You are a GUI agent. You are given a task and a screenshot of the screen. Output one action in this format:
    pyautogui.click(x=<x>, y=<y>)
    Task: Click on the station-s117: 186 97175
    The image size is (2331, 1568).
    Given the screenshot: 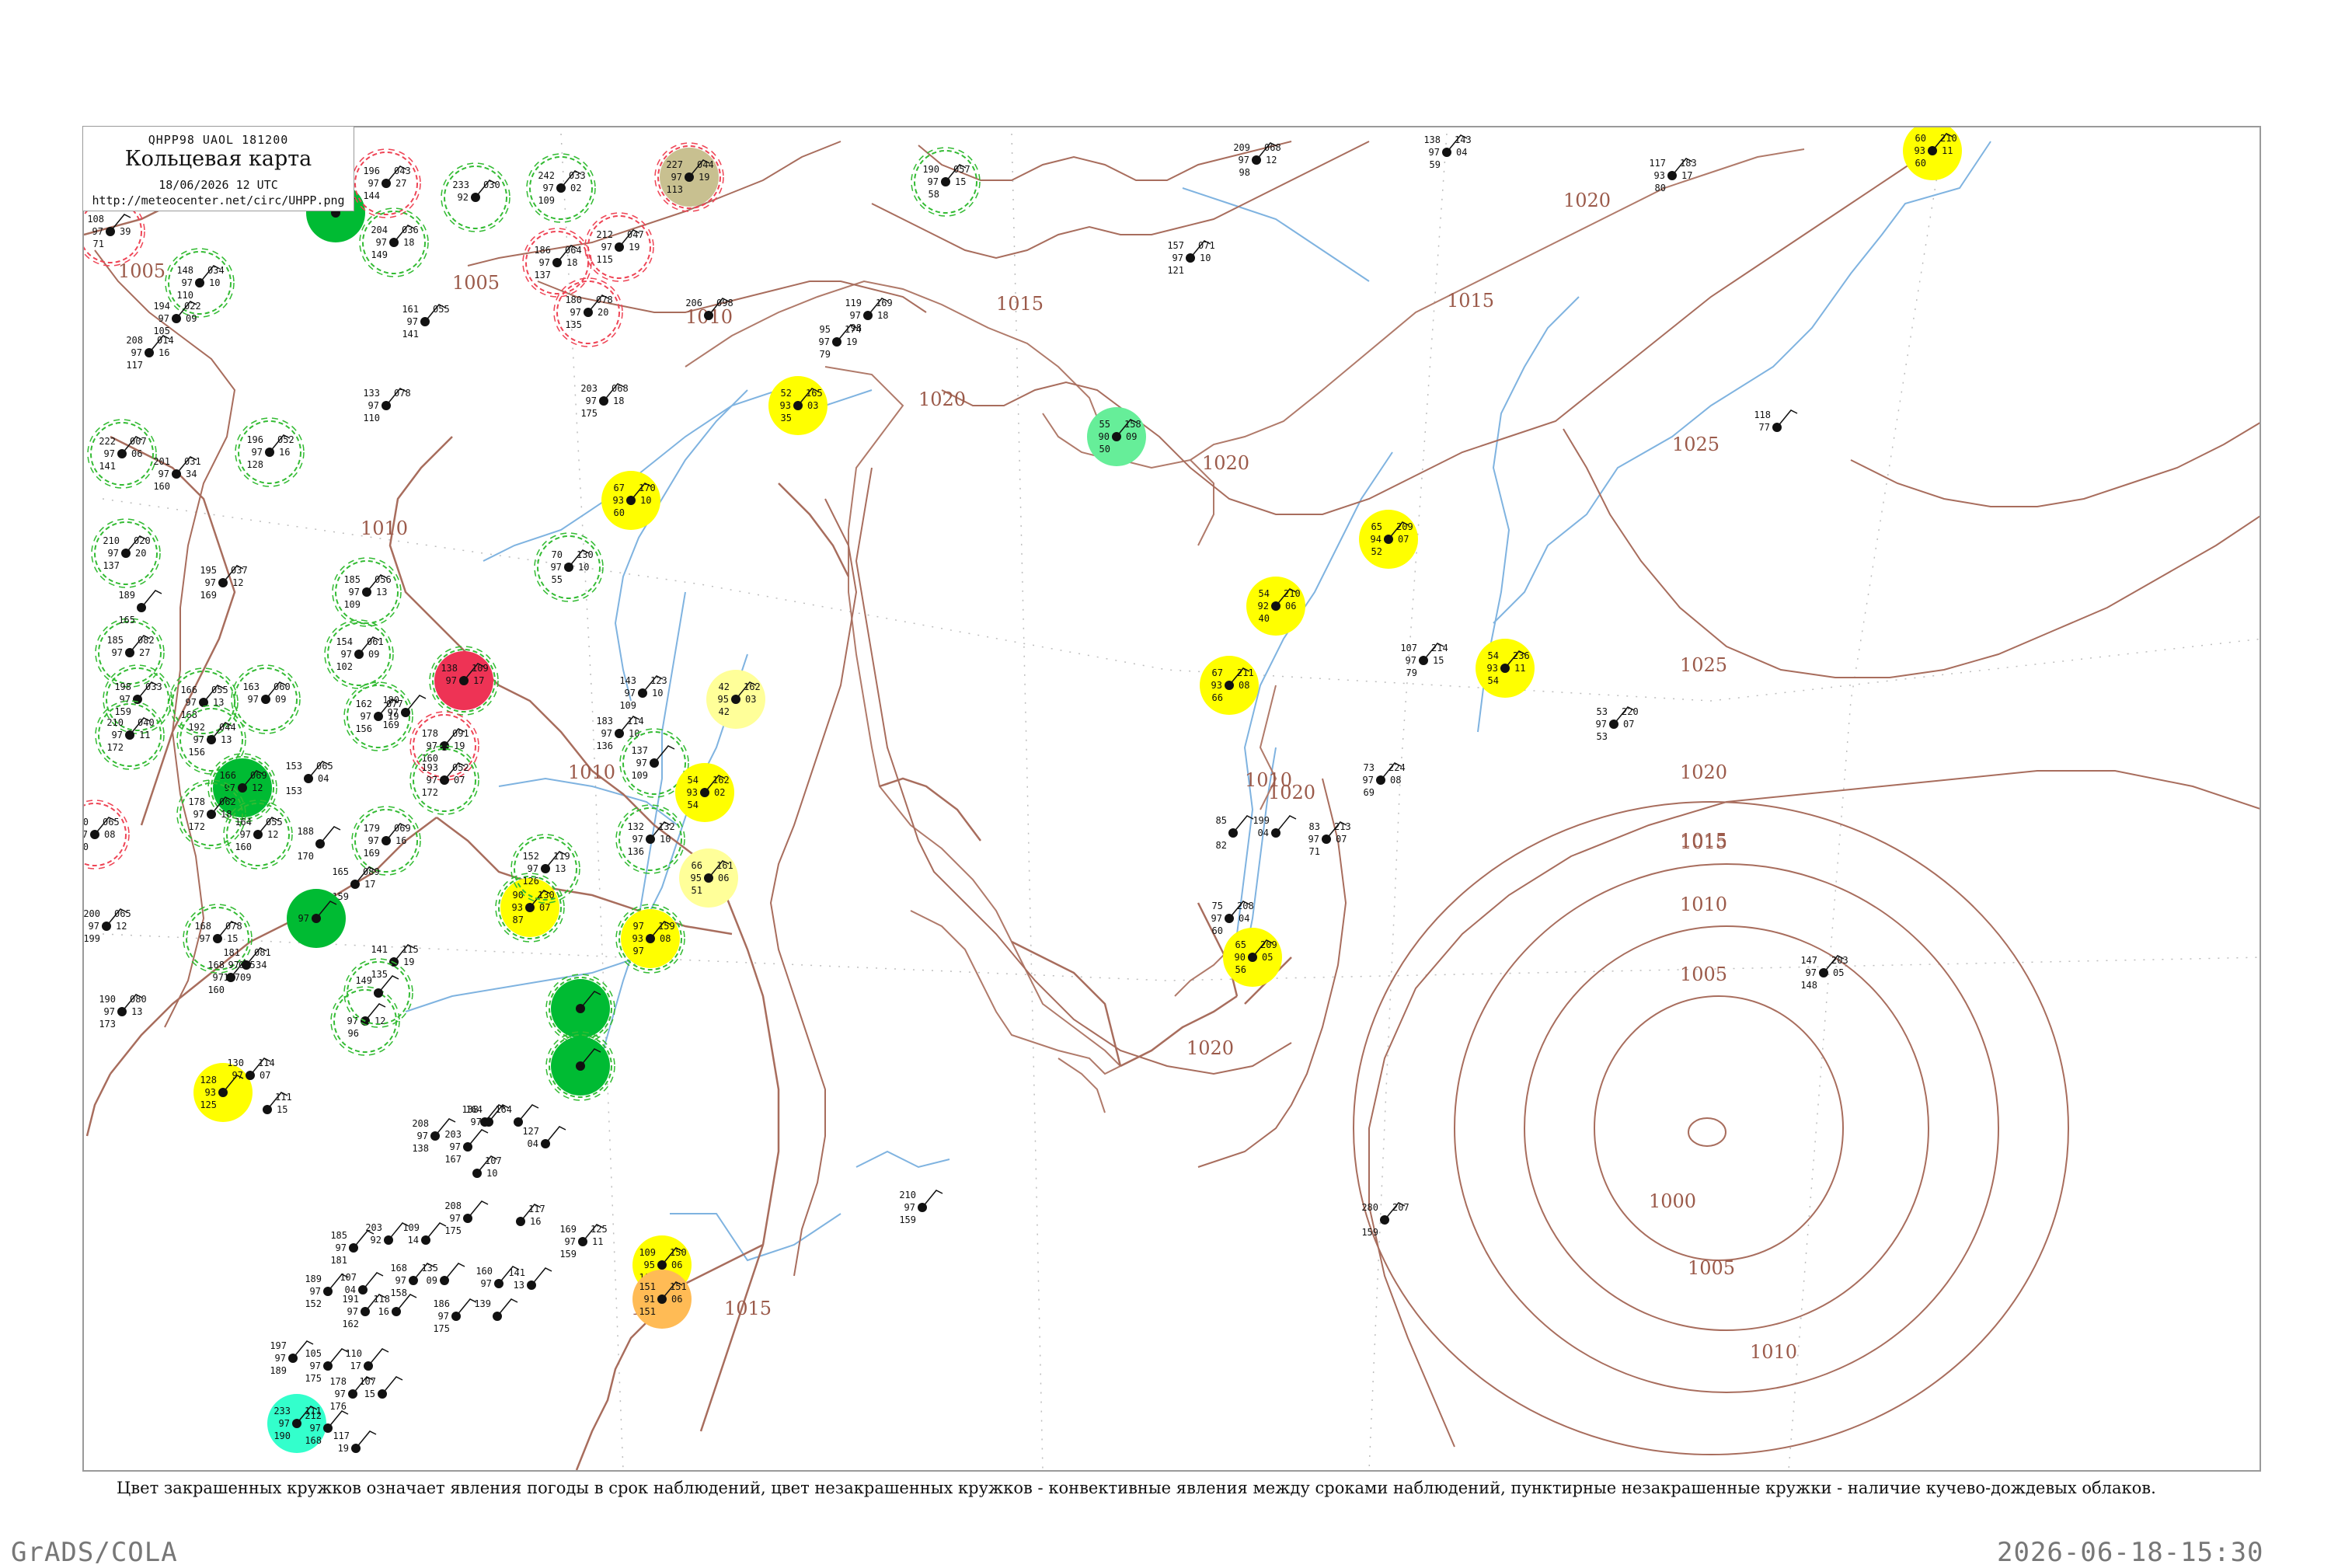 What is the action you would take?
    pyautogui.click(x=455, y=1316)
    